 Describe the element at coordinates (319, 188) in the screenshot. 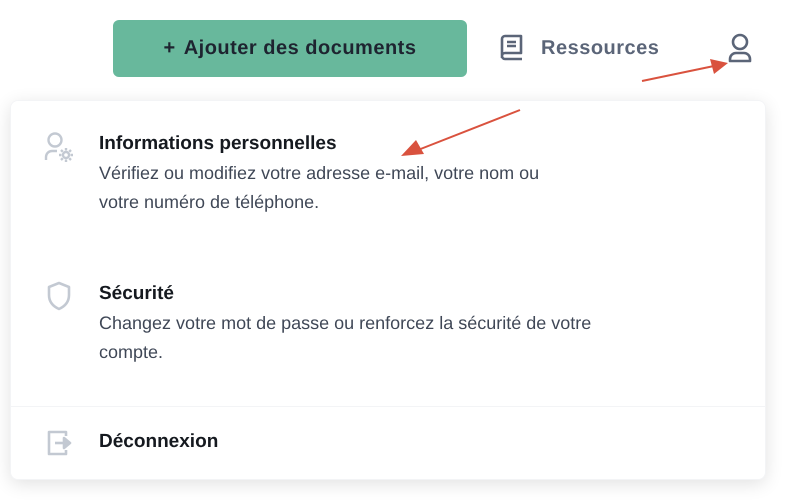

I see `menu-item-description: Vérifiez ou modifiez votre adresse e-mail, votre nom ou votre numéro de téléphone.` at that location.